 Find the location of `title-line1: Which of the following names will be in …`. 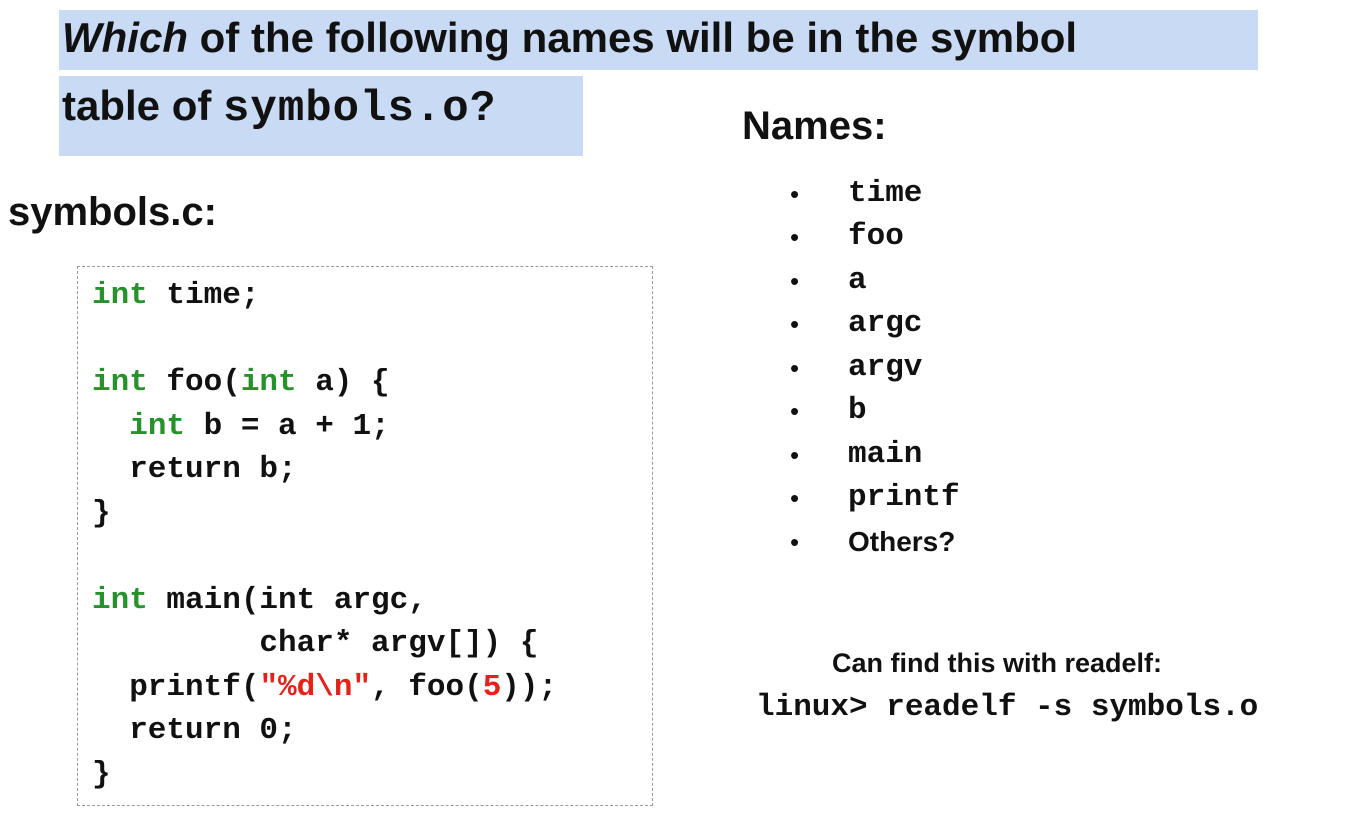

title-line1: Which of the following names will be in … is located at coordinates (569, 38).